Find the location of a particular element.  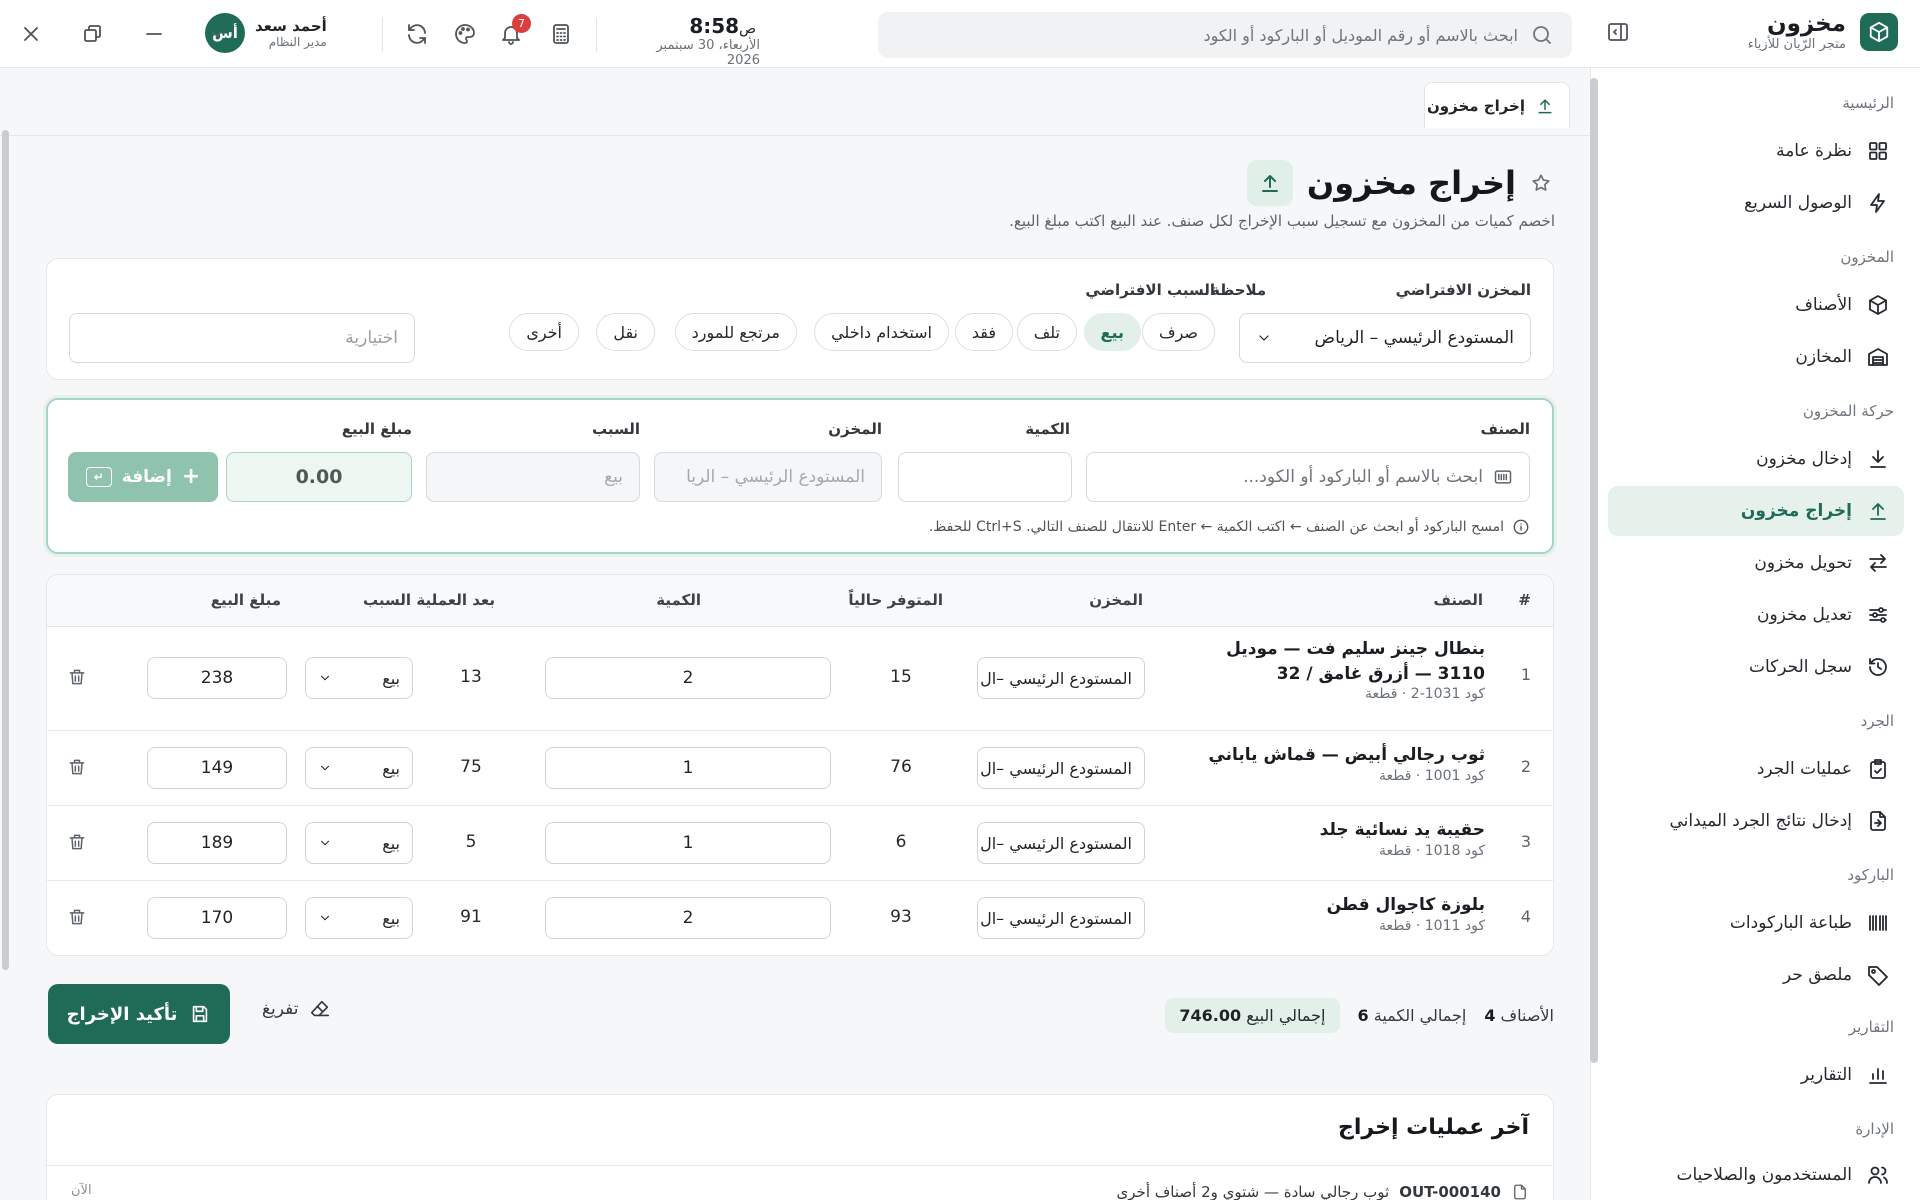

sidebar-item-overview: نظرة عامة is located at coordinates (1756, 151).